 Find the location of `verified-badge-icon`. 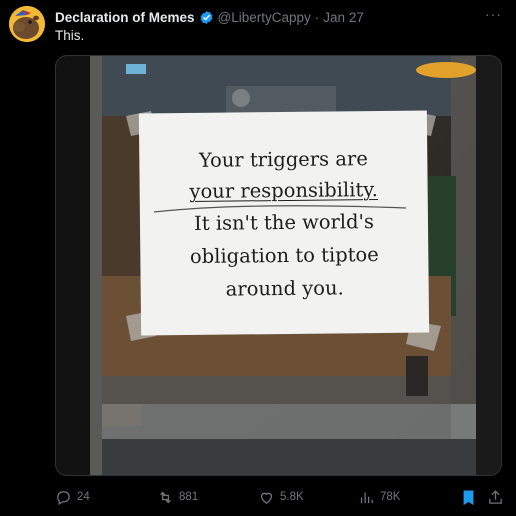

verified-badge-icon is located at coordinates (206, 17).